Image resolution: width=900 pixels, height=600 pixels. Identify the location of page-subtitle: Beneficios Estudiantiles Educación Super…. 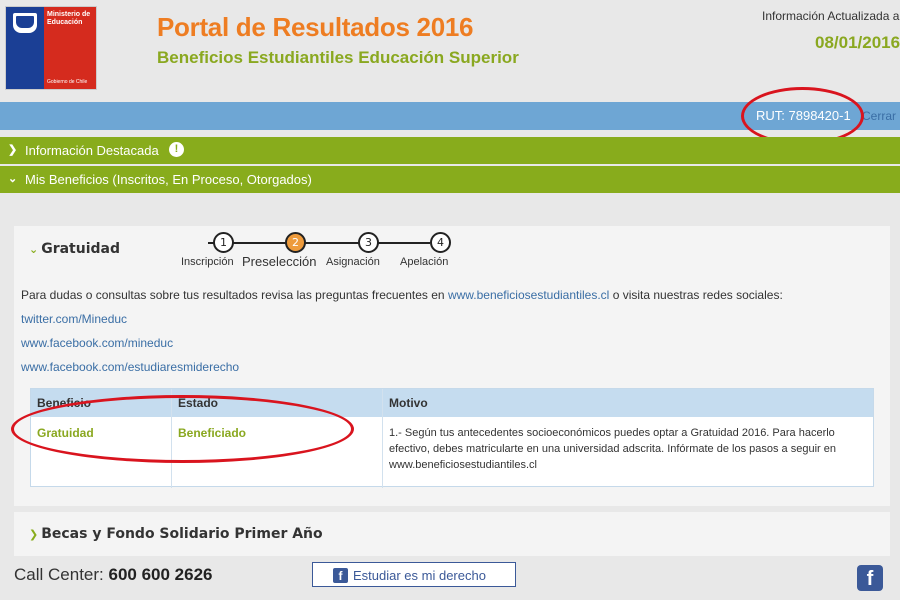
(338, 57).